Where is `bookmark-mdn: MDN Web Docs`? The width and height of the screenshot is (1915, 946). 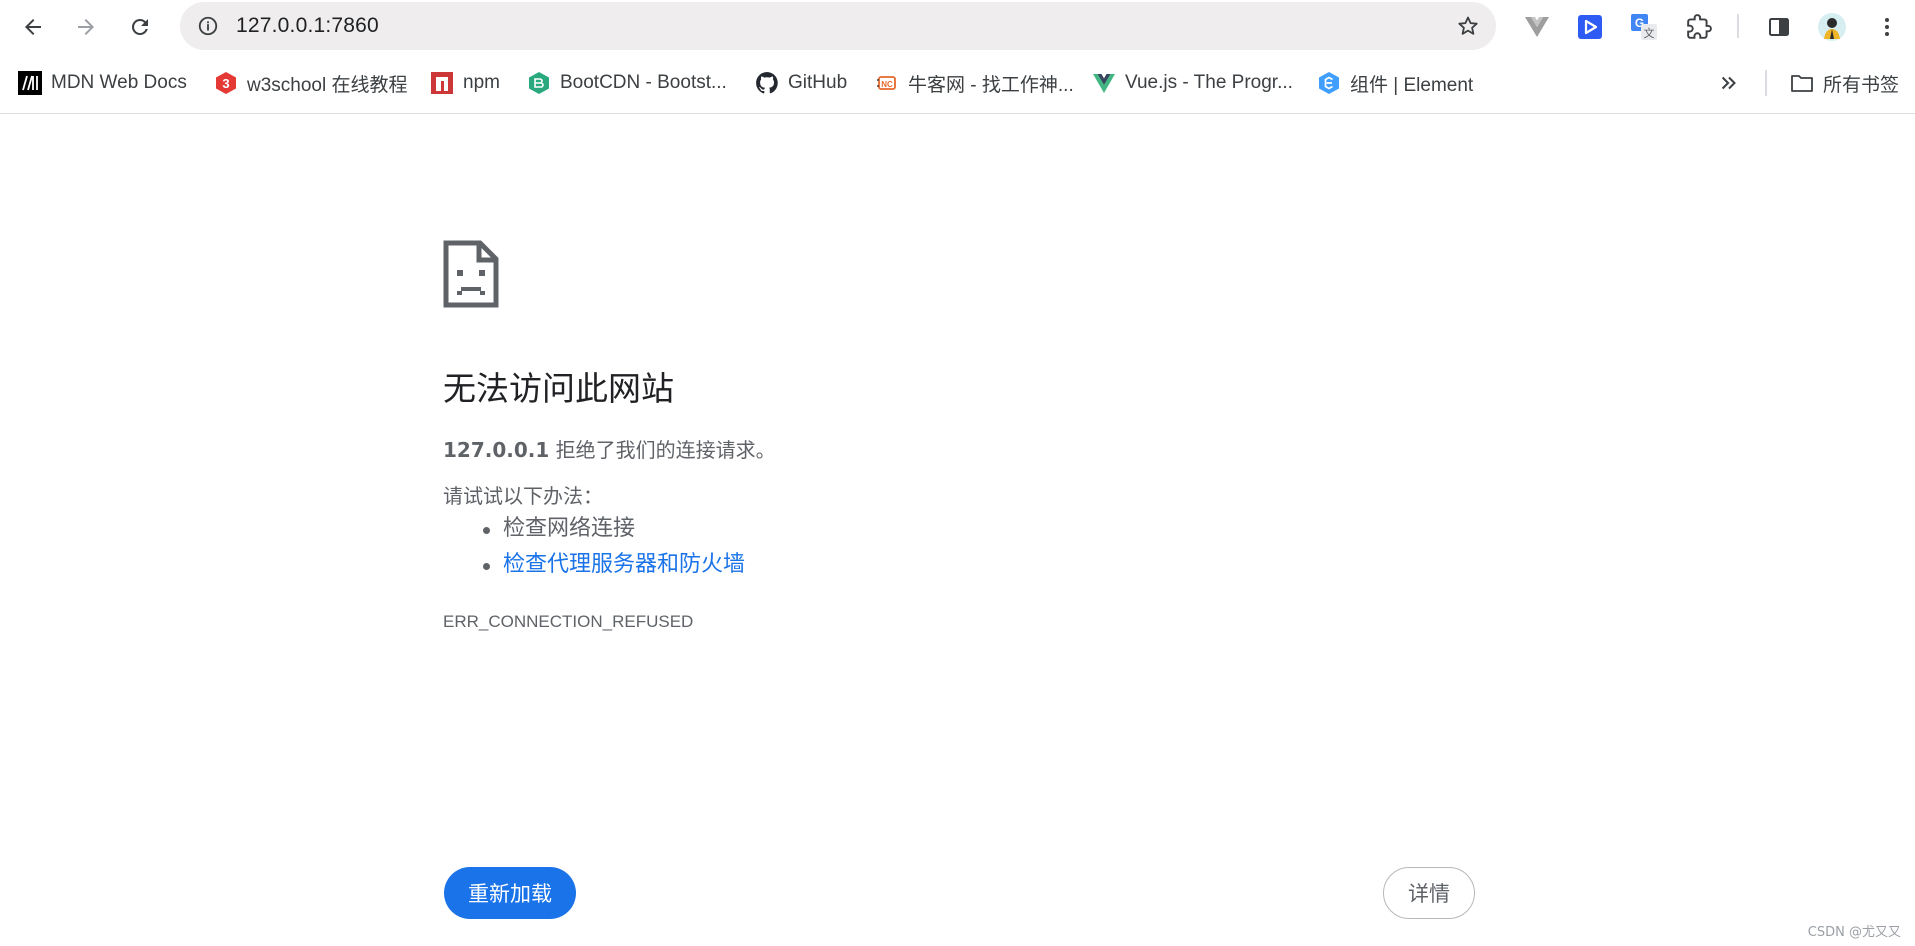 bookmark-mdn: MDN Web Docs is located at coordinates (102, 83).